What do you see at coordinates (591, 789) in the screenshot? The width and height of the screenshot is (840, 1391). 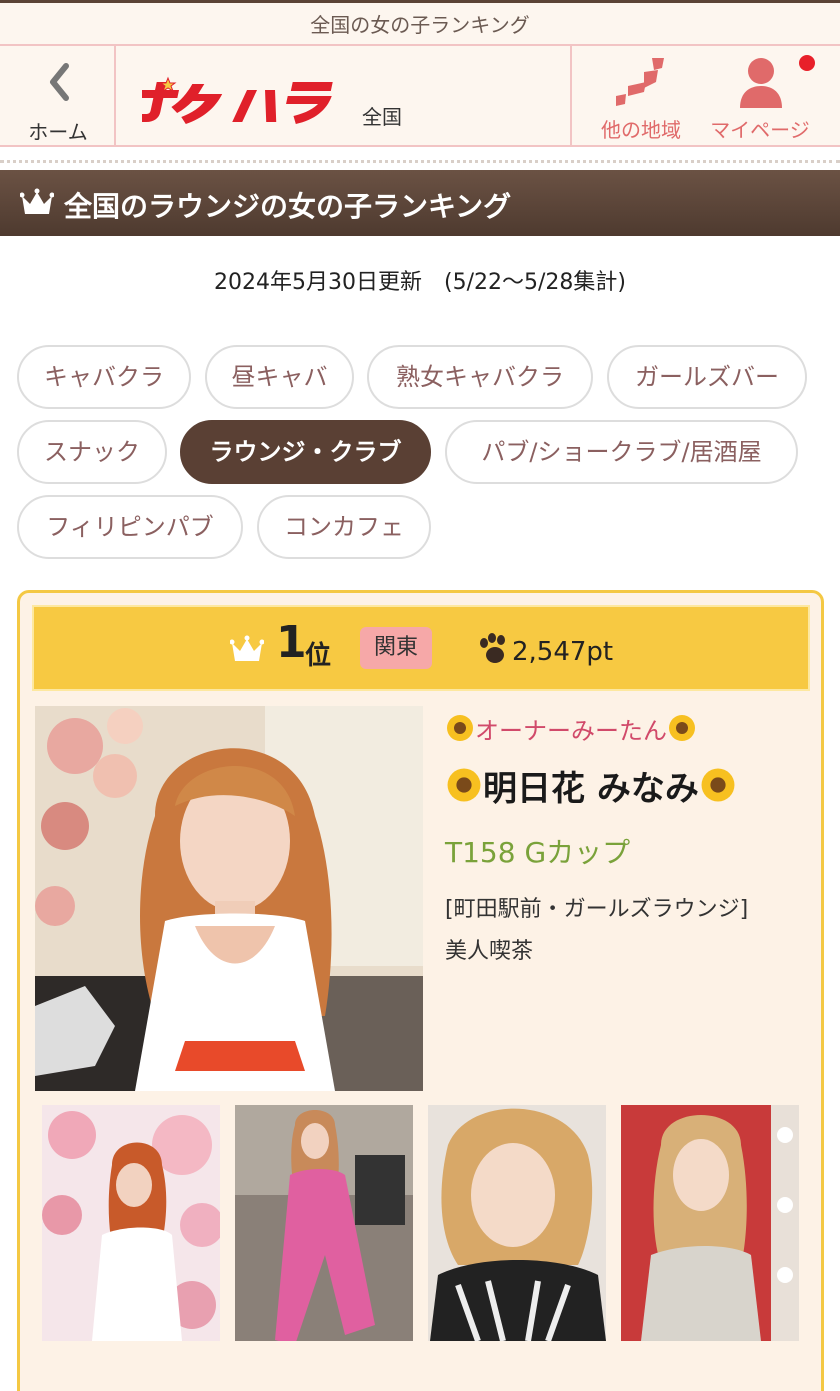 I see `cast-name-text: 明日花 みなみ` at bounding box center [591, 789].